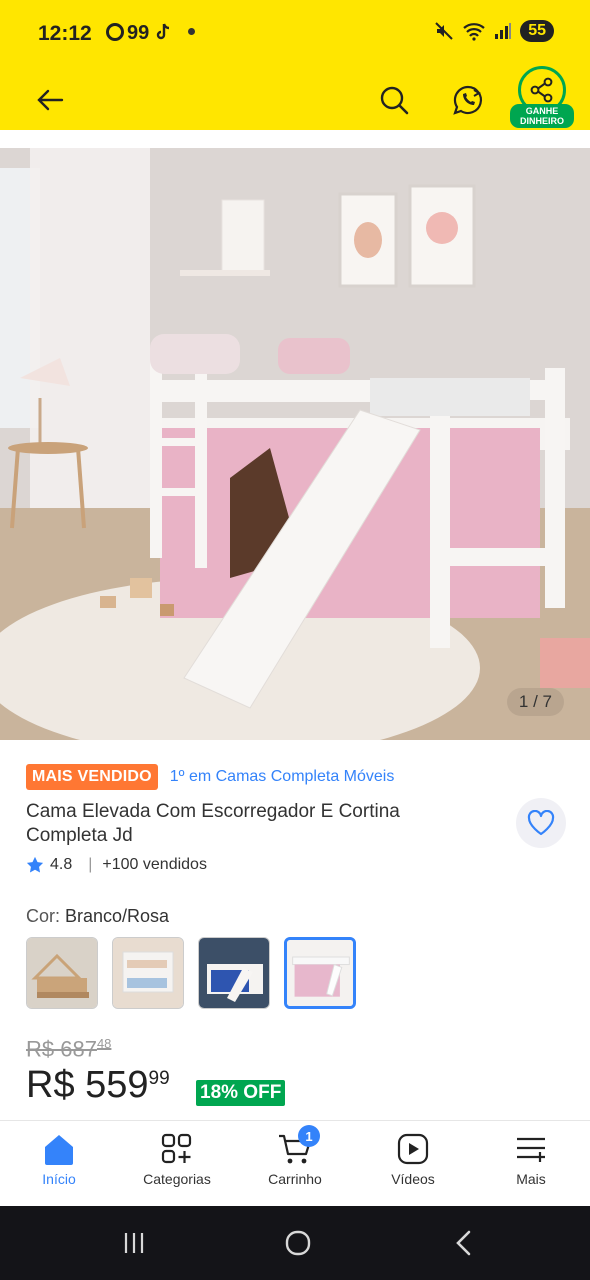 The width and height of the screenshot is (590, 1280). I want to click on sold-count: +100 vendidos, so click(154, 864).